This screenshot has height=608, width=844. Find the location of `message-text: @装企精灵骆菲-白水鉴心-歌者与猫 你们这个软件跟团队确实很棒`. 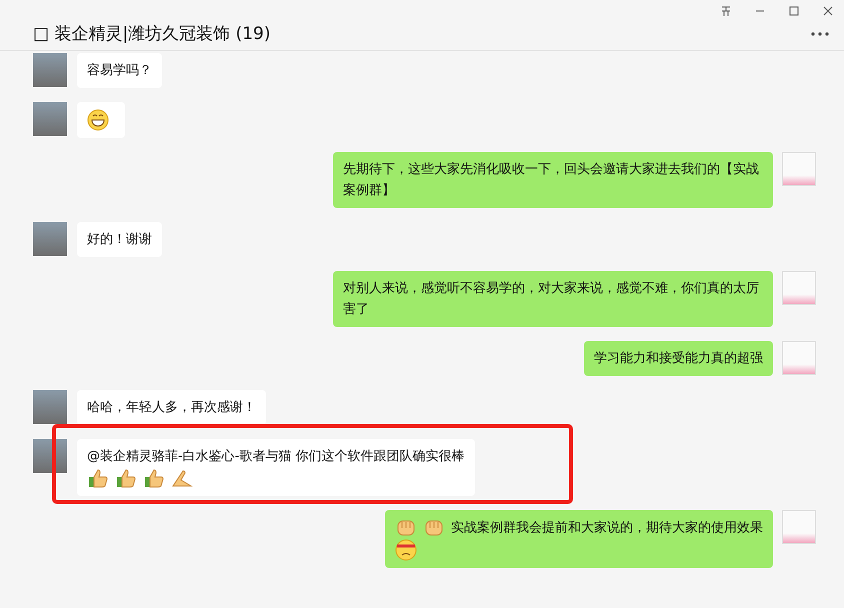

message-text: @装企精灵骆菲-白水鉴心-歌者与猫 你们这个软件跟团队确实很棒 is located at coordinates (276, 456).